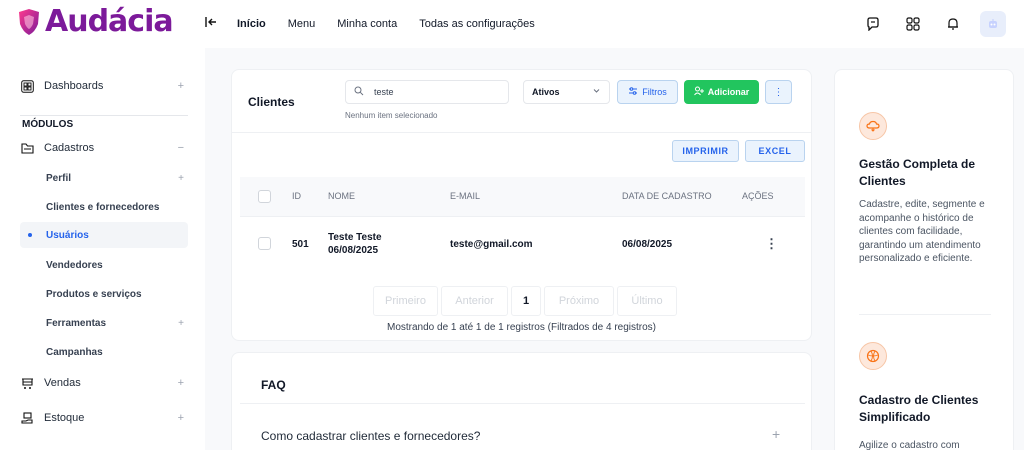  Describe the element at coordinates (909, 445) in the screenshot. I see `feature-text: Agilize o cadastro com` at that location.